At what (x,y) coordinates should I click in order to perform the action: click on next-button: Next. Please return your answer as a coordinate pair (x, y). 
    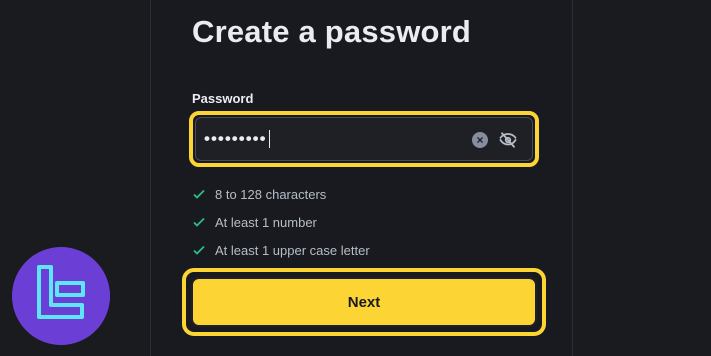
    Looking at the image, I should click on (364, 302).